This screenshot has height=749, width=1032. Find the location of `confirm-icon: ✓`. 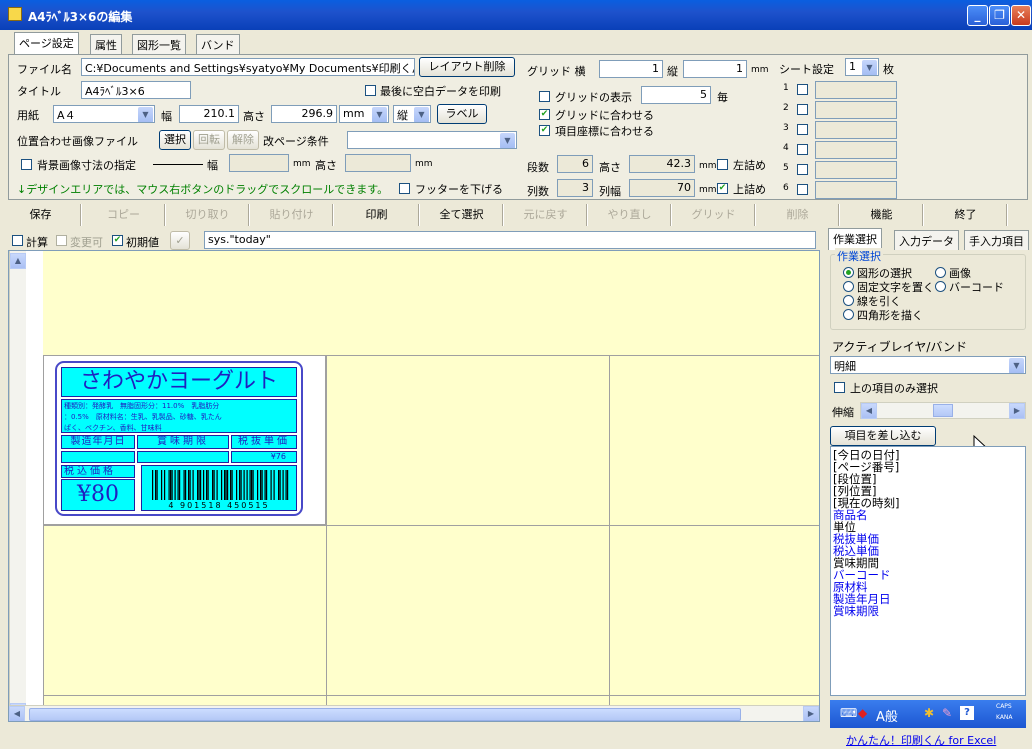

confirm-icon: ✓ is located at coordinates (180, 240).